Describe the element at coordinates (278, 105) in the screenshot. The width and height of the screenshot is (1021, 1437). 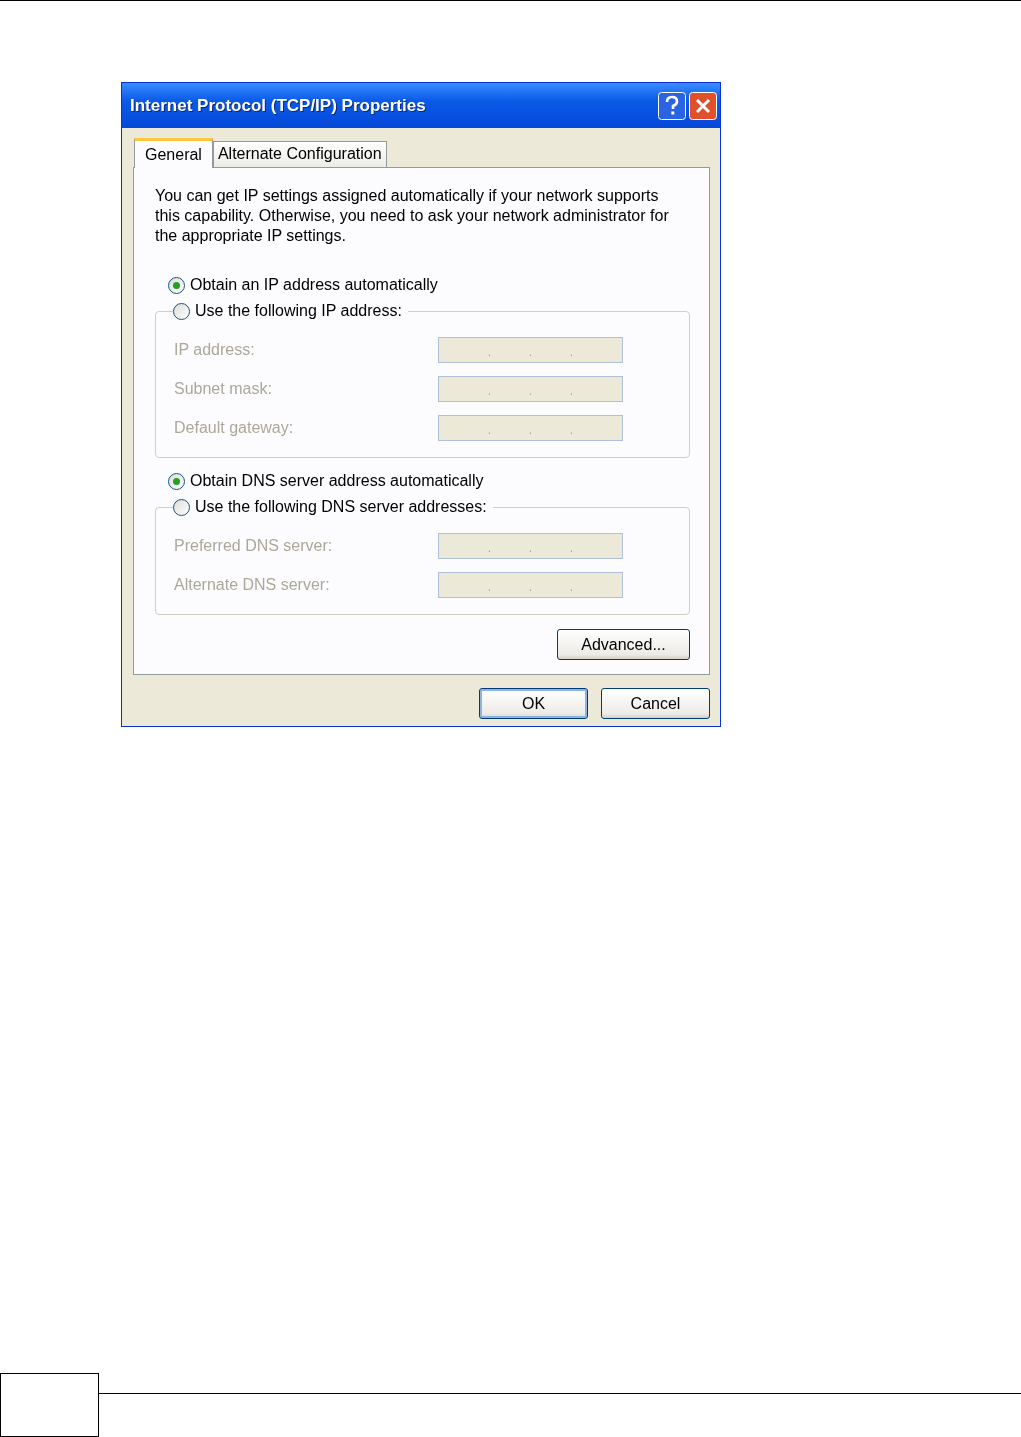
I see `window-title: Internet Protocol (TCP/IP) Properties` at that location.